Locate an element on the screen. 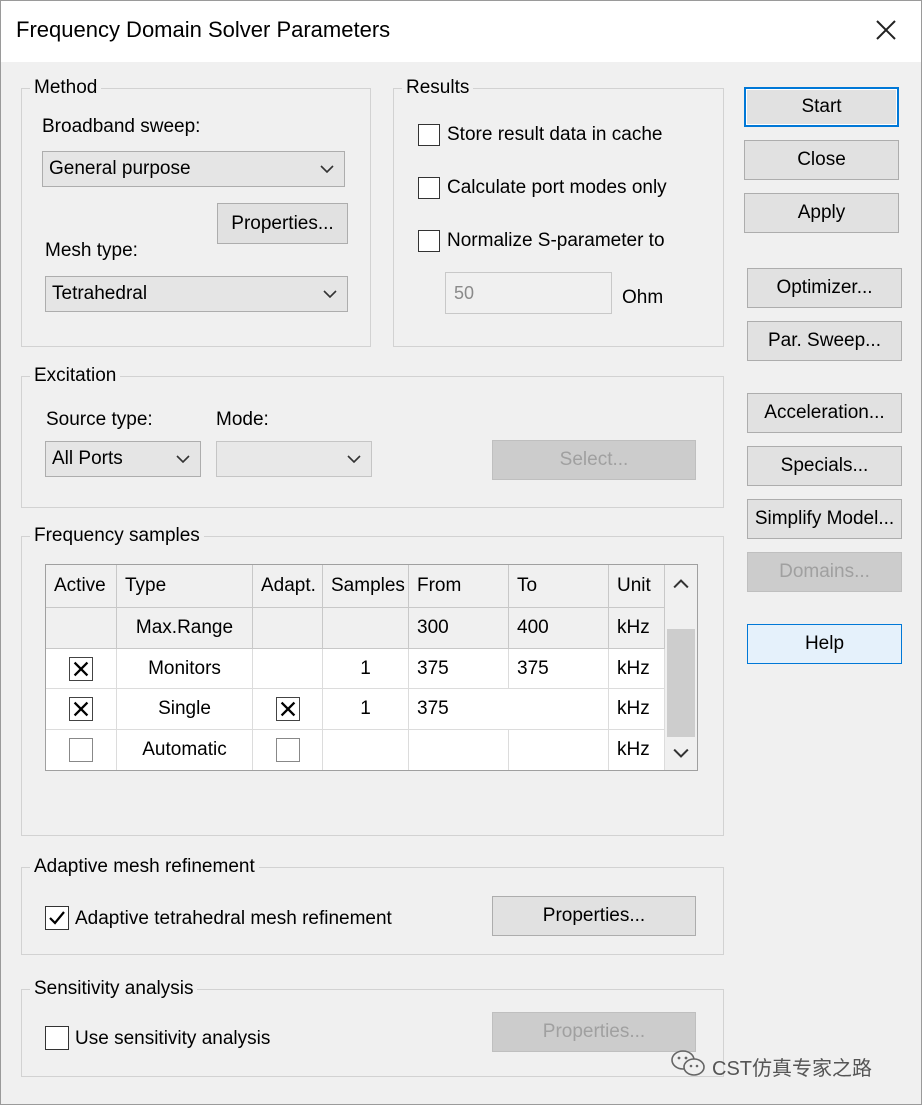 This screenshot has width=922, height=1105. table-row-1-unit: kHz is located at coordinates (637, 669).